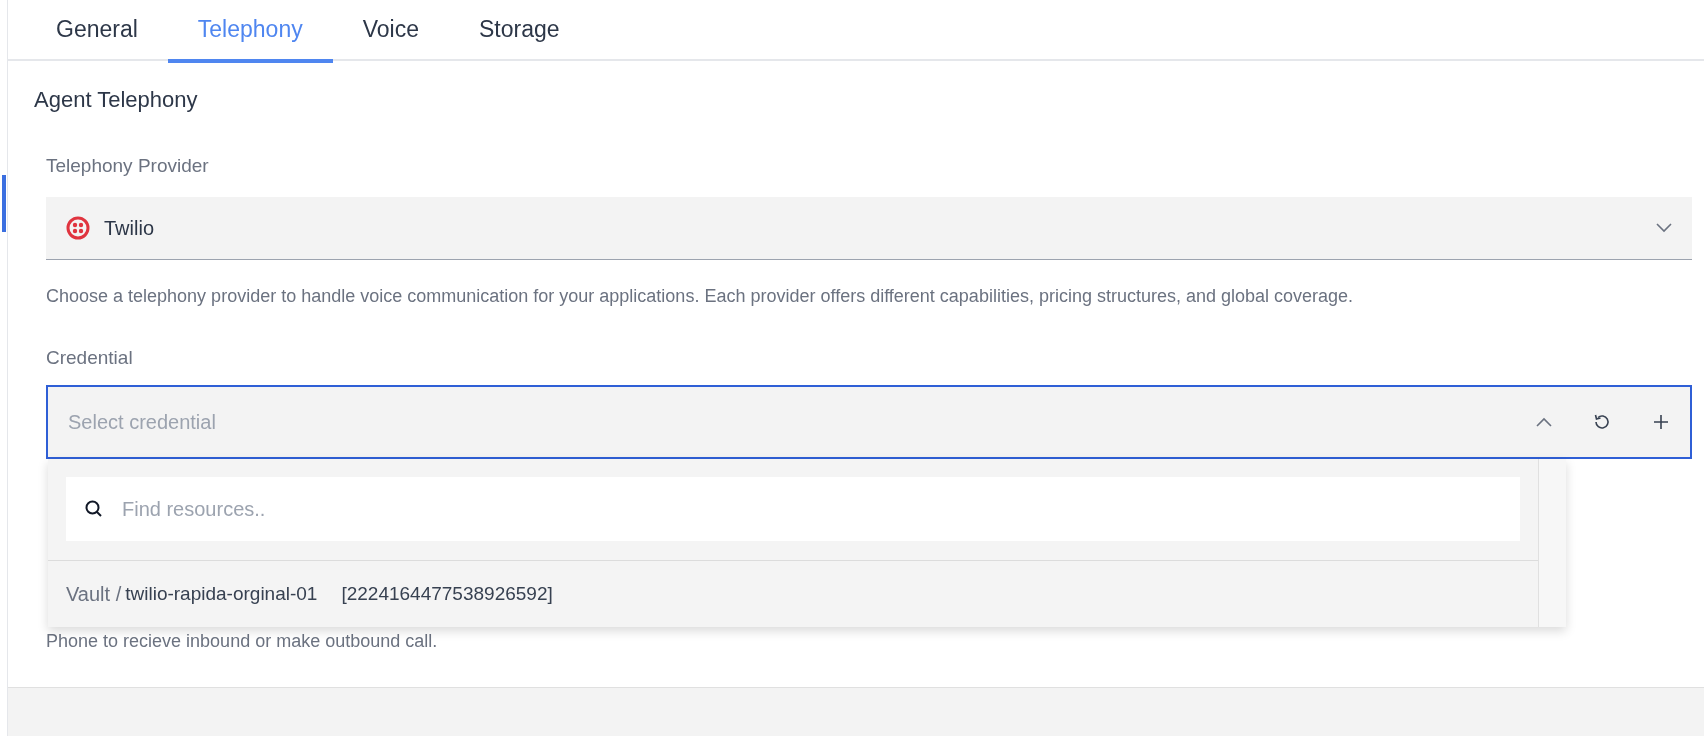  Describe the element at coordinates (793, 593) in the screenshot. I see `credential-option: Vault / twilio-rapida-orginal-01 [2224164477538926592]` at that location.